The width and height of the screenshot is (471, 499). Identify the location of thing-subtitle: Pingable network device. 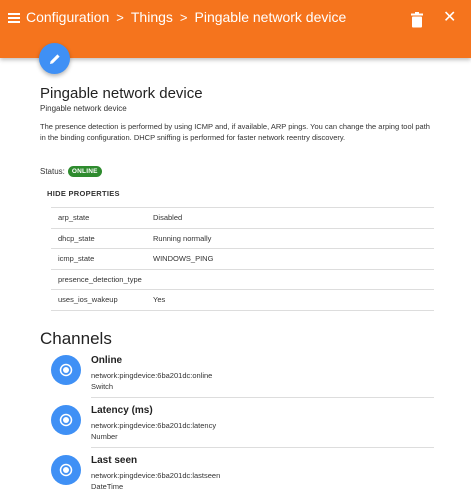
(83, 108).